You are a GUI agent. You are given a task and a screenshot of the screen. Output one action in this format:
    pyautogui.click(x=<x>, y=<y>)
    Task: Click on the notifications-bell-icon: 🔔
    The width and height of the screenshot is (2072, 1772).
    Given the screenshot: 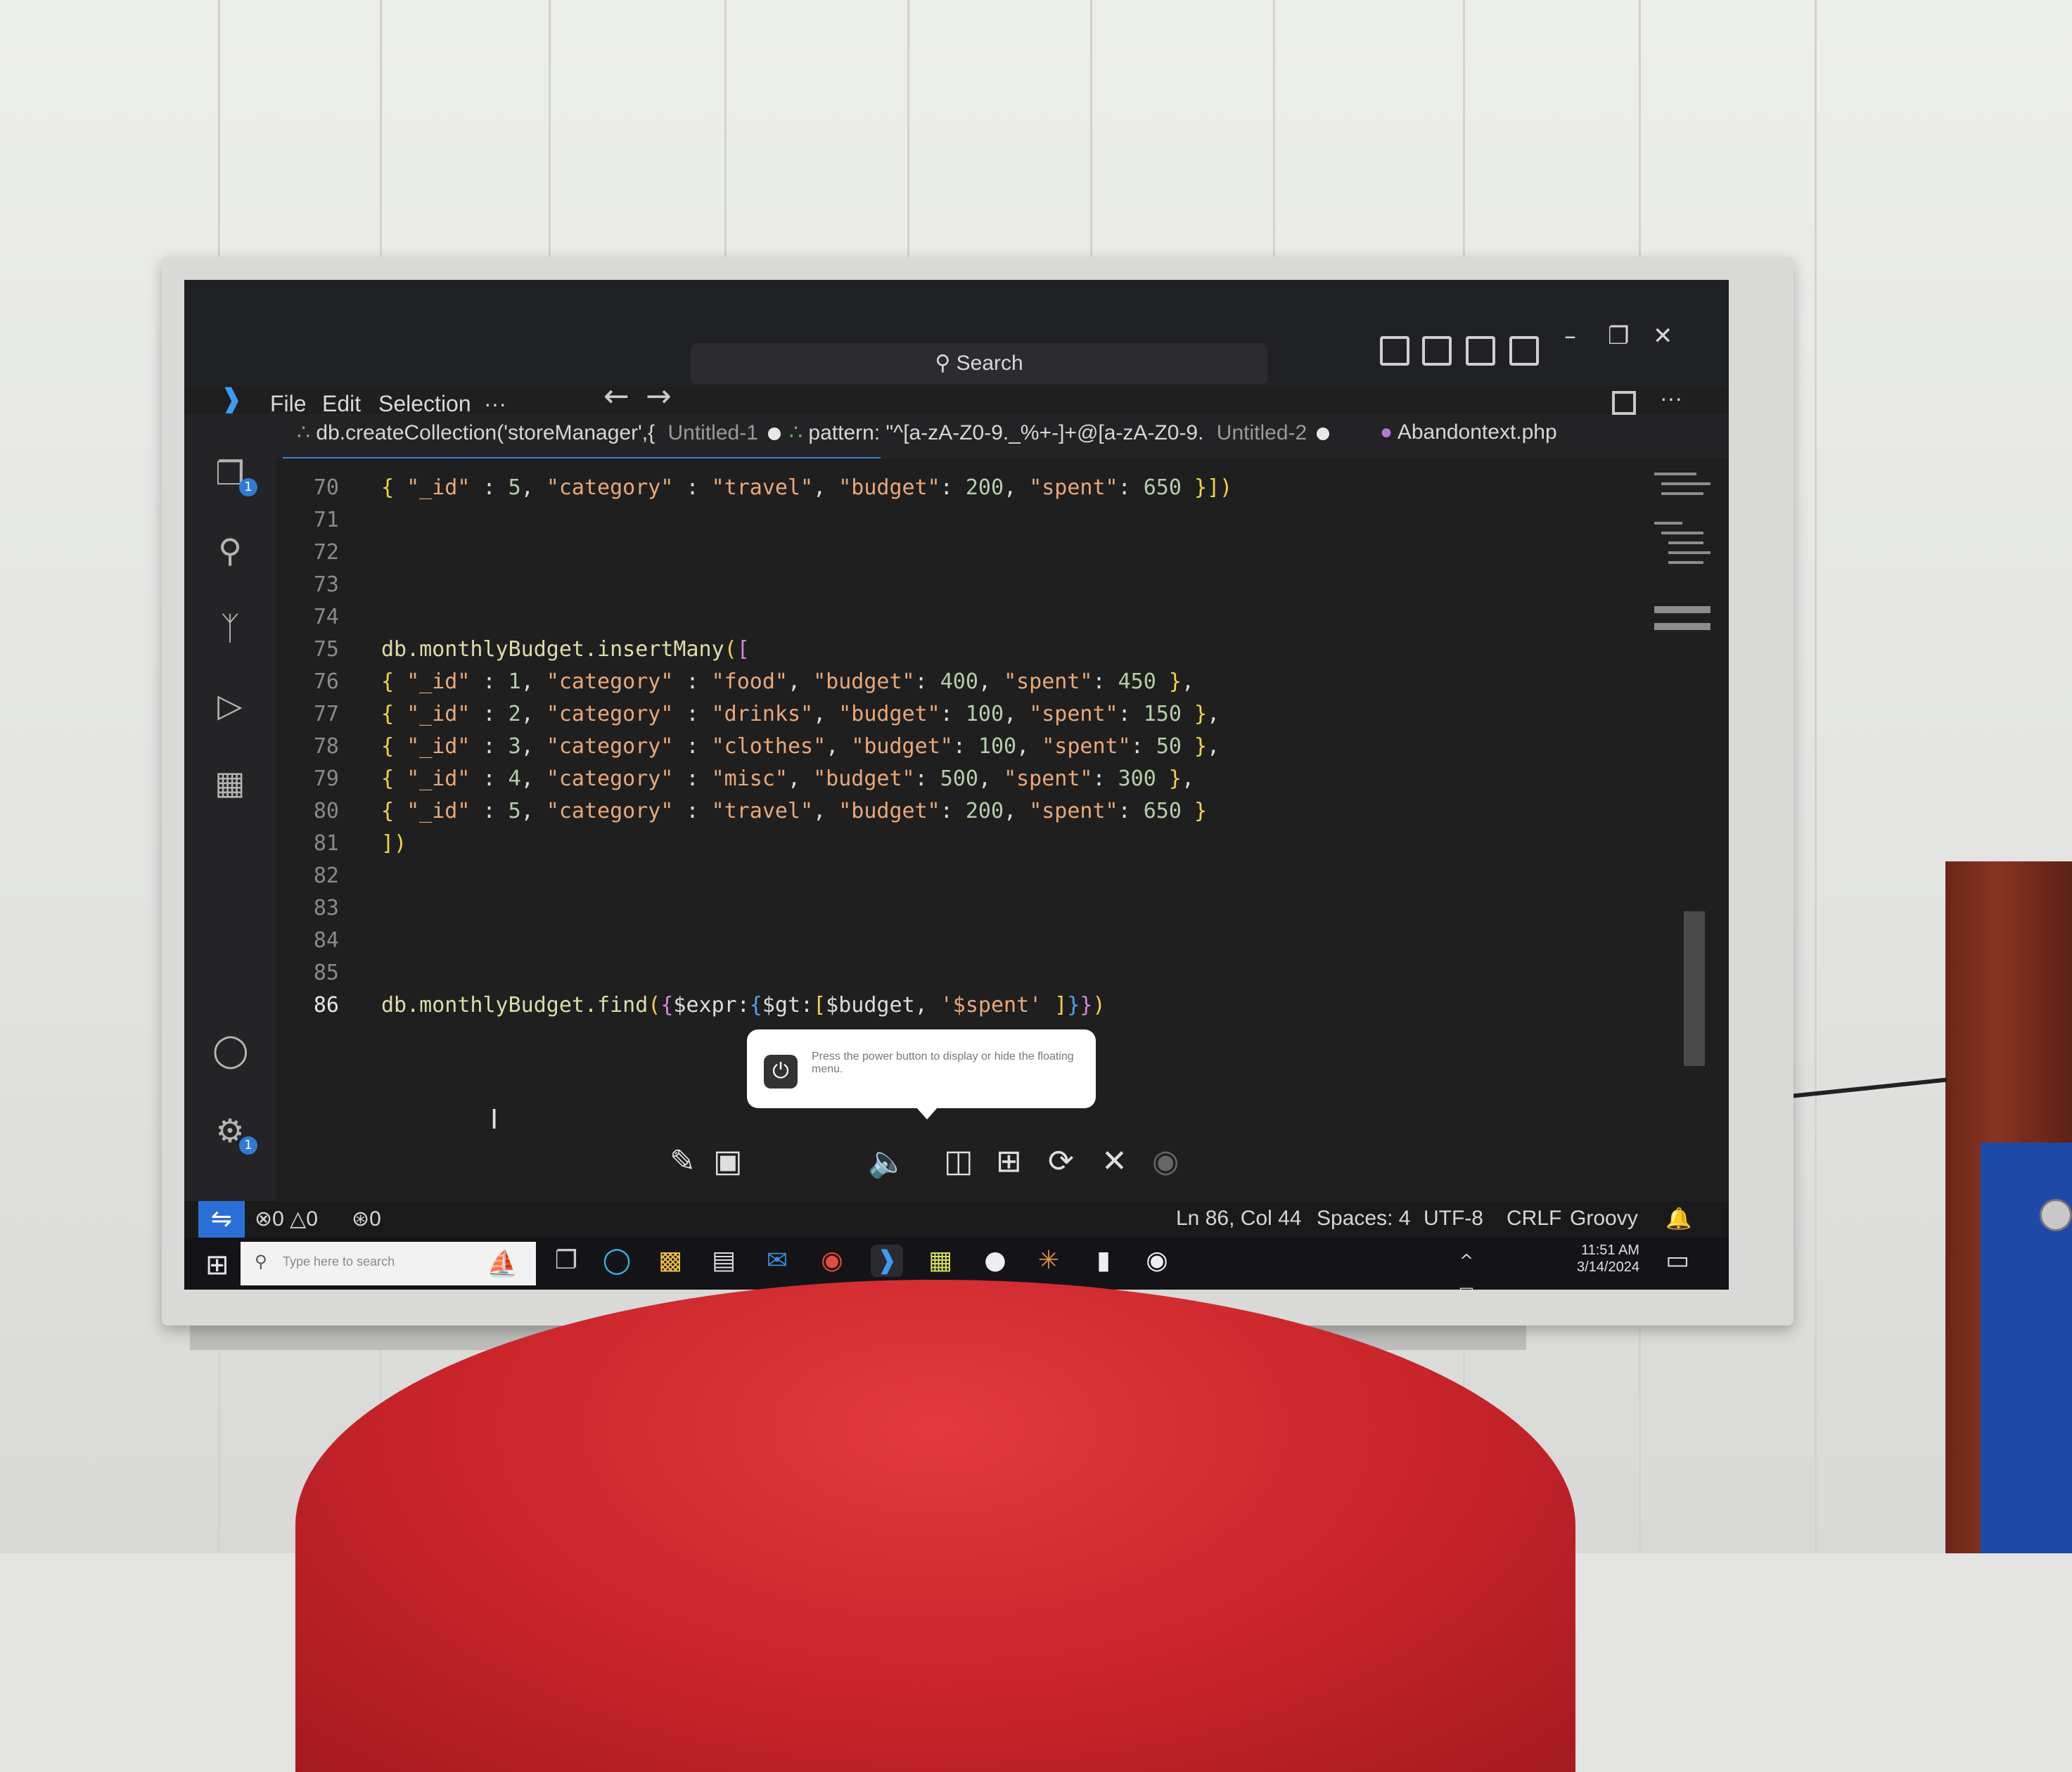 What is the action you would take?
    pyautogui.click(x=1678, y=1219)
    